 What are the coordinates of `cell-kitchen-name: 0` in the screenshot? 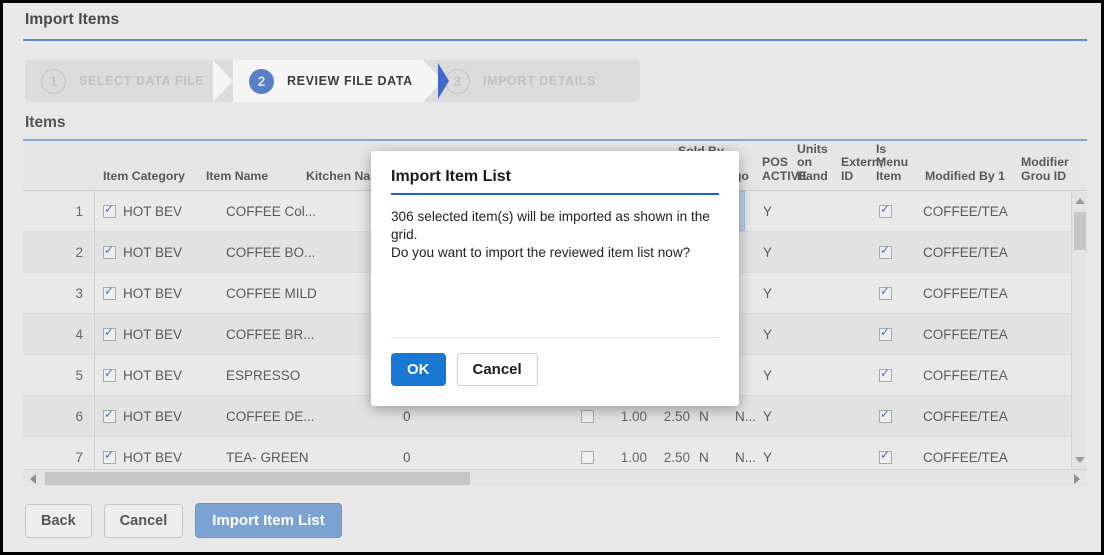 It's located at (418, 453).